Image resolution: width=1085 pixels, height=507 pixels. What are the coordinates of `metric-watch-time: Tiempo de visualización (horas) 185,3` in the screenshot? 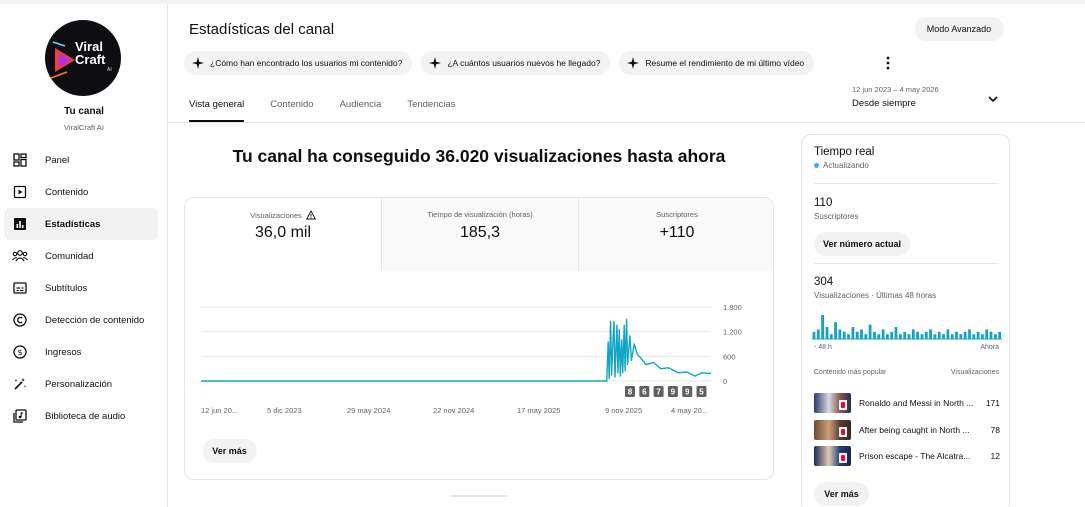 It's located at (479, 234).